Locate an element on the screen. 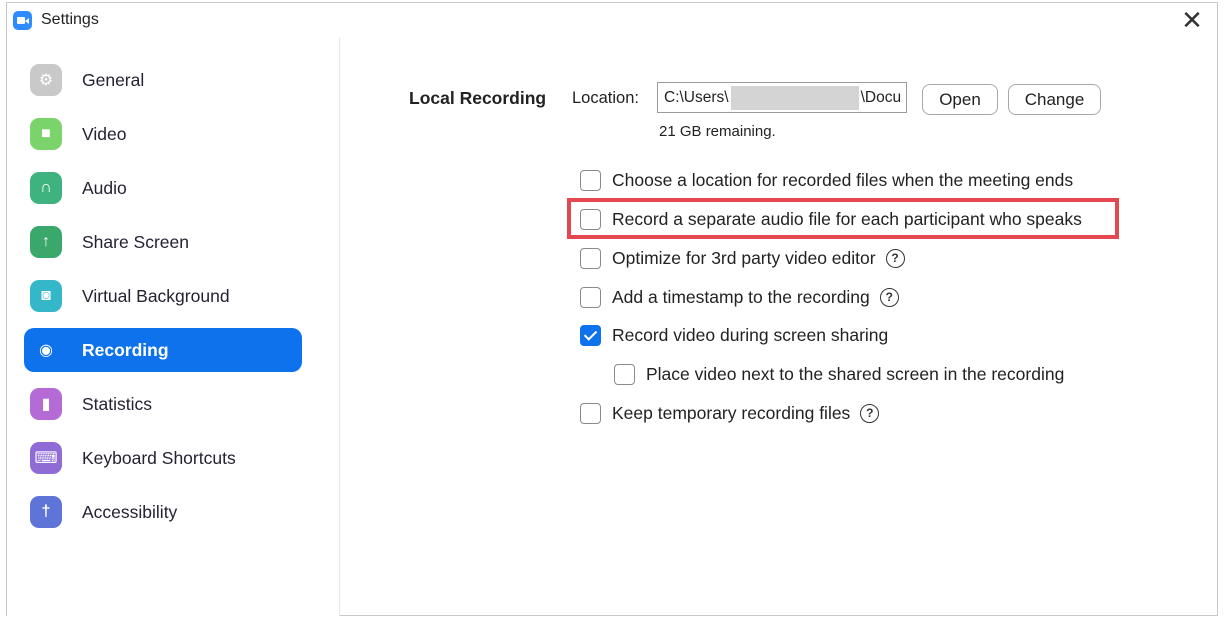  option-label: Record video during screen sharing is located at coordinates (750, 334).